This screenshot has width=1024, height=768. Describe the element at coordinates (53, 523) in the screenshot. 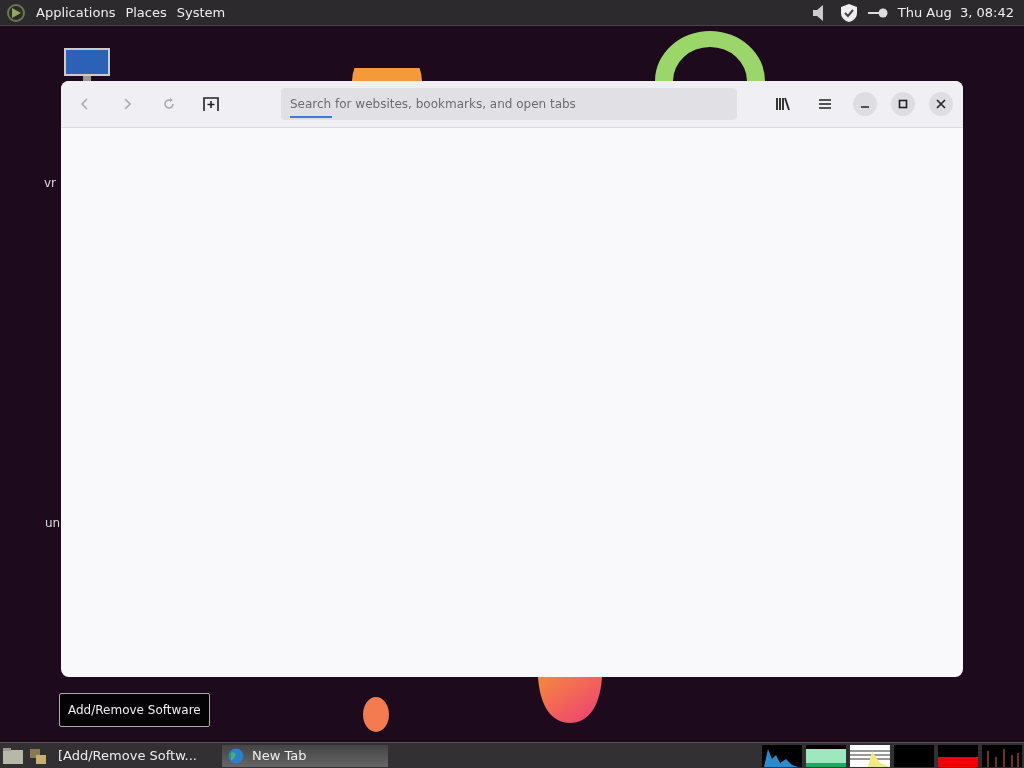

I see `desktop-icon-label: un` at that location.